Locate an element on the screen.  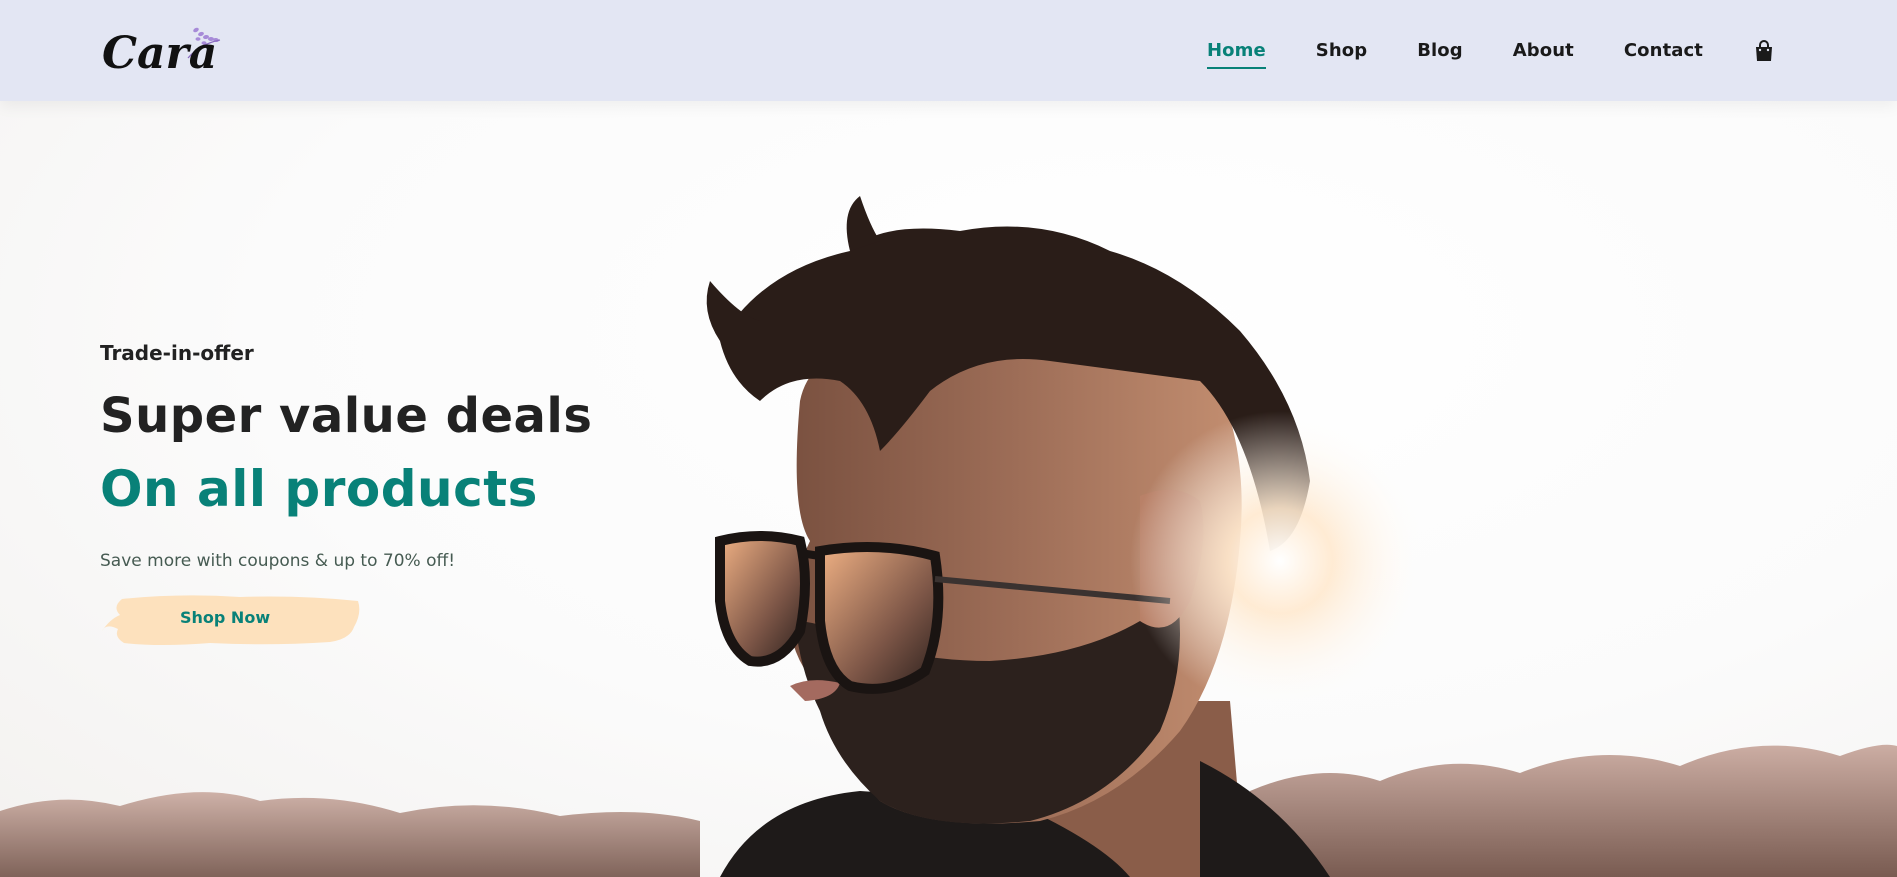
site-header: Cara Home Shop Blog About Contact is located at coordinates (948, 50).